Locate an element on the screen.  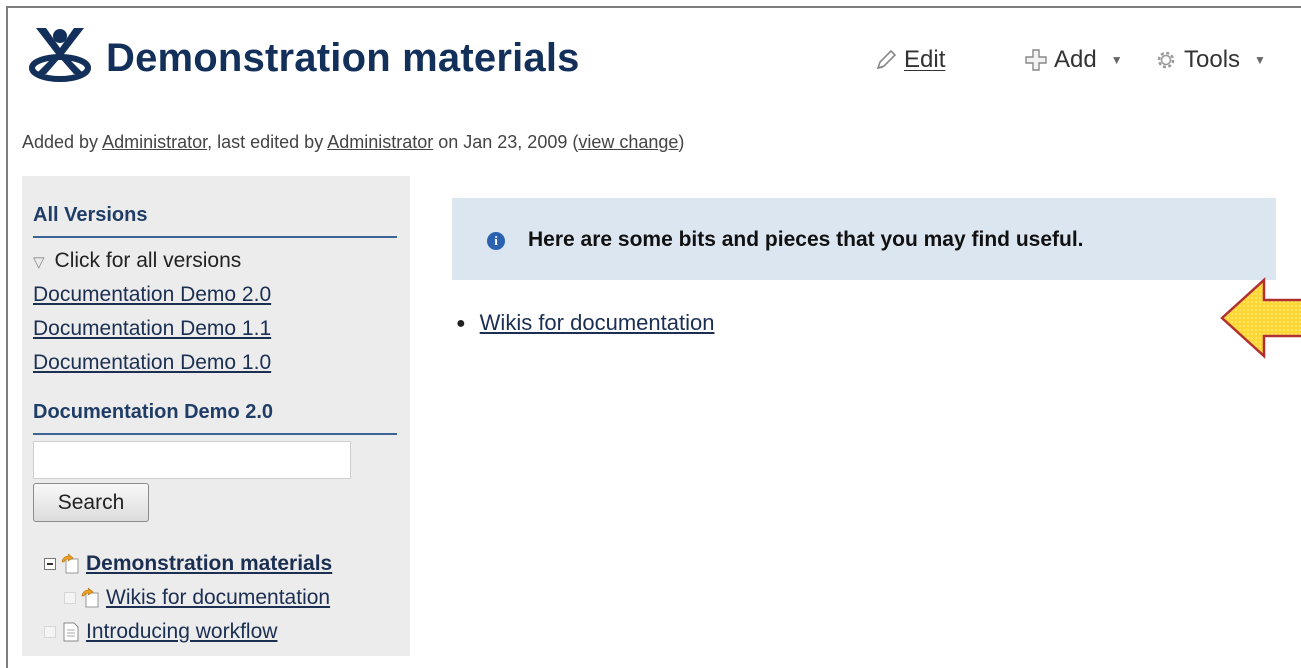
info-icon: i is located at coordinates (496, 241).